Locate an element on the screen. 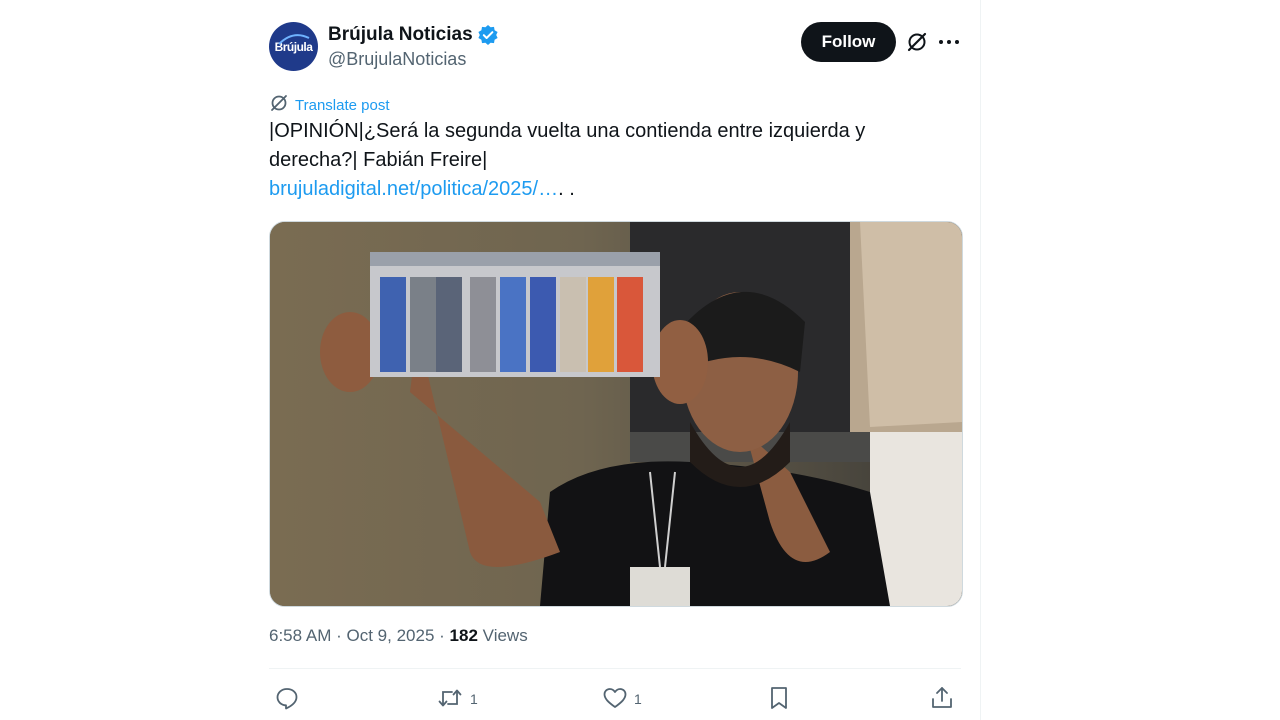 This screenshot has width=1280, height=720. share-icon is located at coordinates (942, 699).